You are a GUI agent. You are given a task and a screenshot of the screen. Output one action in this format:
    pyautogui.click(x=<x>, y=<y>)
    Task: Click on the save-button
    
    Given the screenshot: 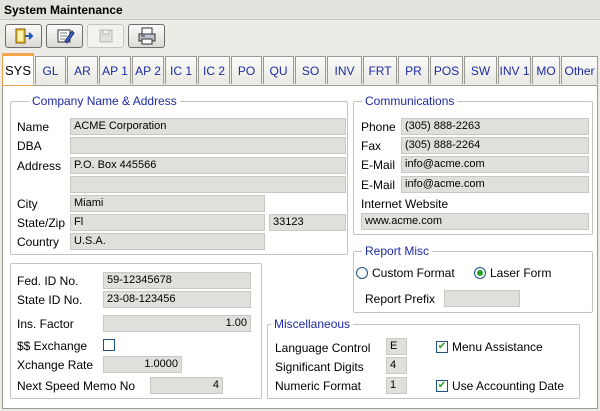 What is the action you would take?
    pyautogui.click(x=105, y=36)
    